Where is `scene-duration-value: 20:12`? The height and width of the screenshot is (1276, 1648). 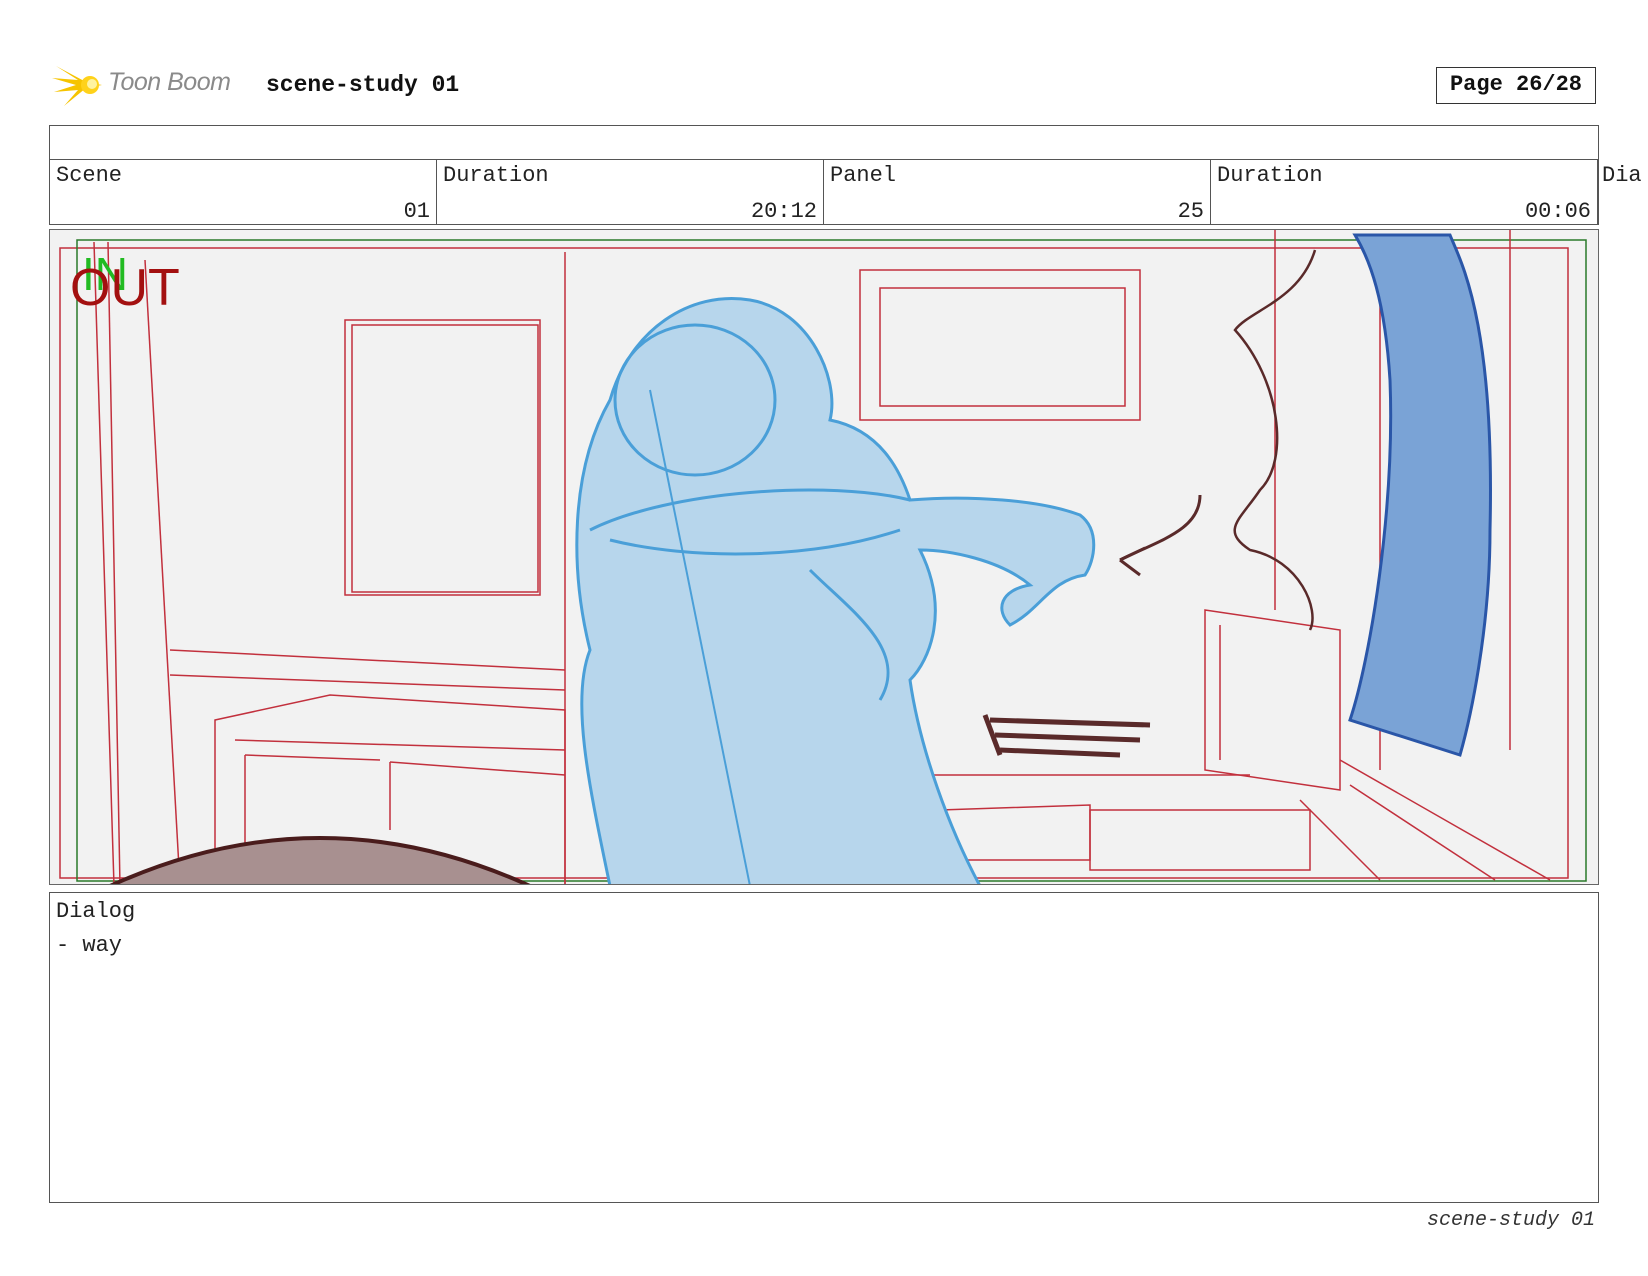 scene-duration-value: 20:12 is located at coordinates (783, 211).